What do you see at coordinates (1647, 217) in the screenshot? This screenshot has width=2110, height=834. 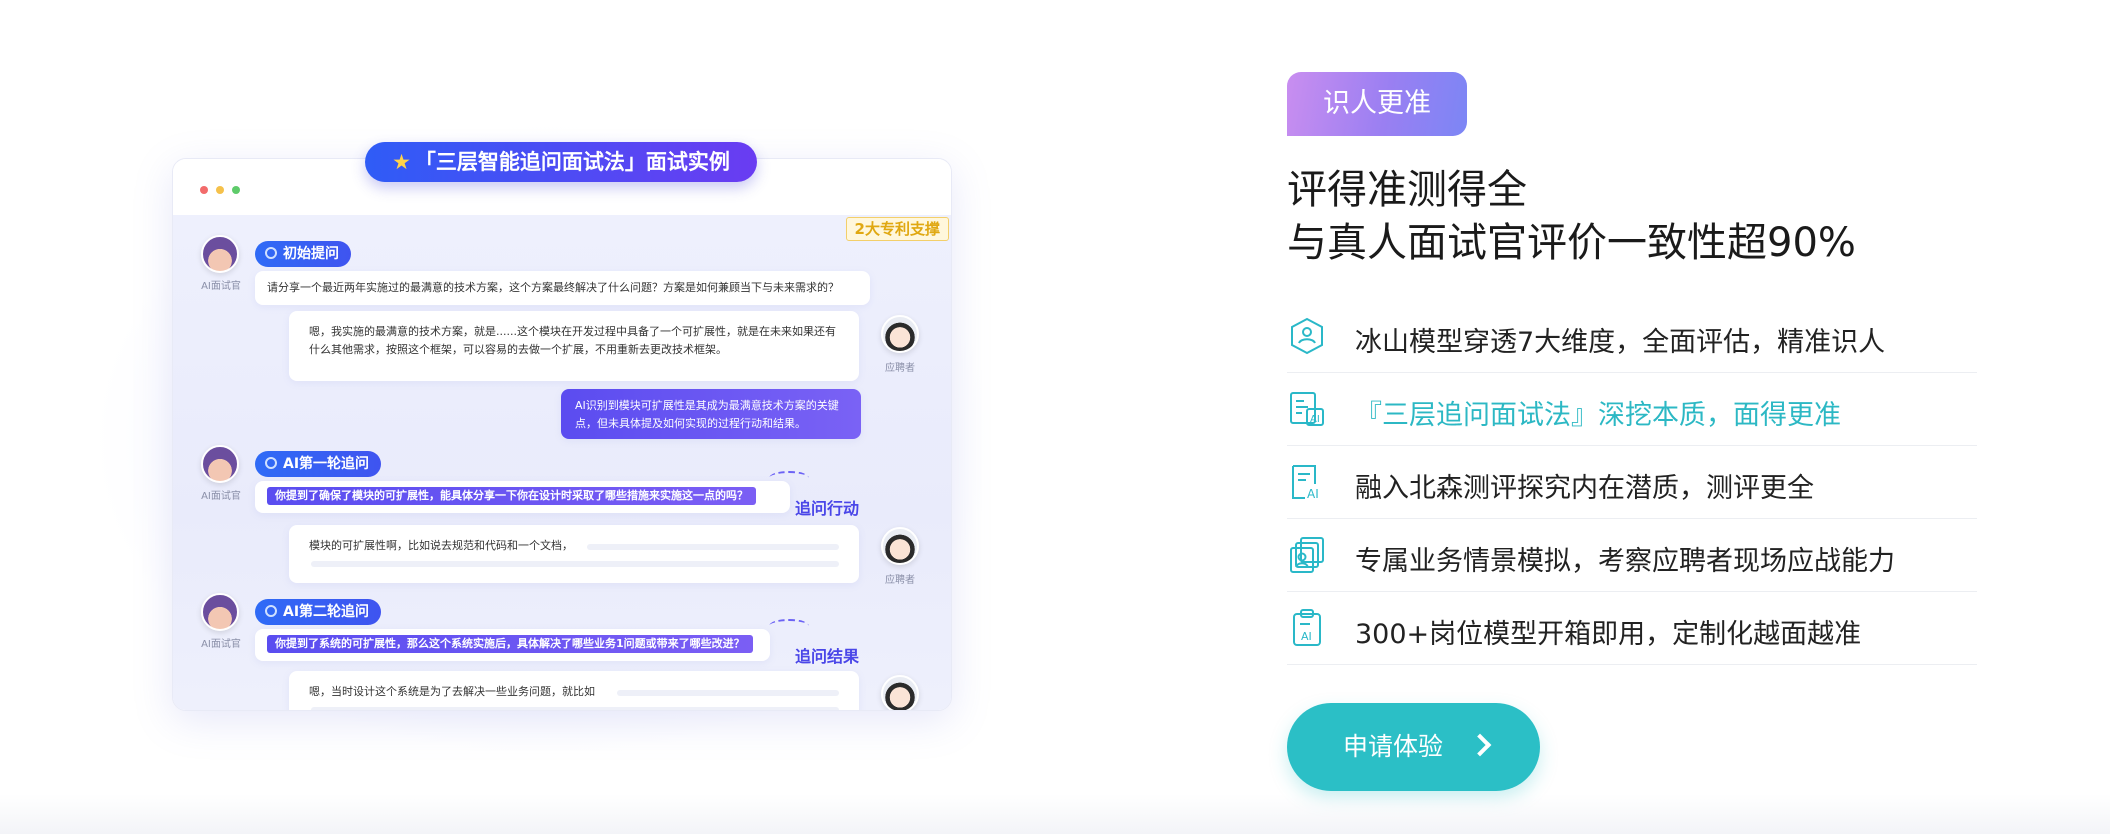 I see `headline: 评得准测得全 与真人面试官评价一致性超90%` at bounding box center [1647, 217].